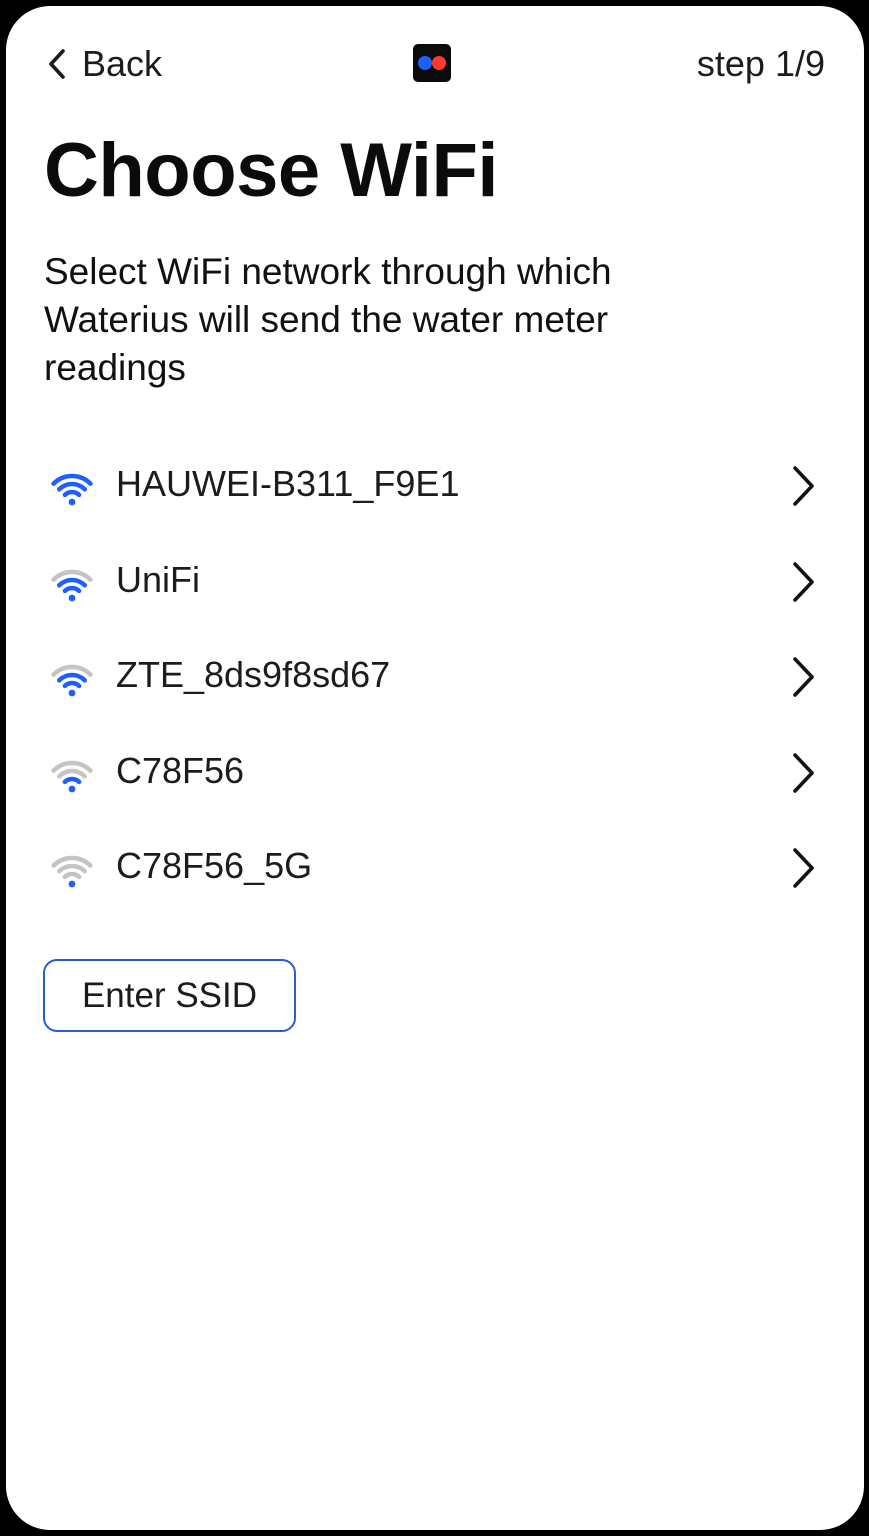  Describe the element at coordinates (158, 579) in the screenshot. I see `network-name: UniFi` at that location.